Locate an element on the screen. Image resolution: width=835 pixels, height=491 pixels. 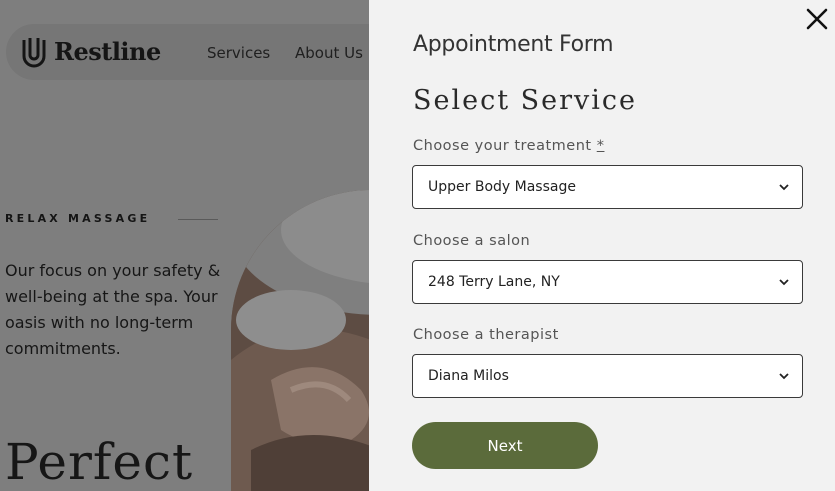
treatment-label-text: Choose your treatment is located at coordinates (502, 146).